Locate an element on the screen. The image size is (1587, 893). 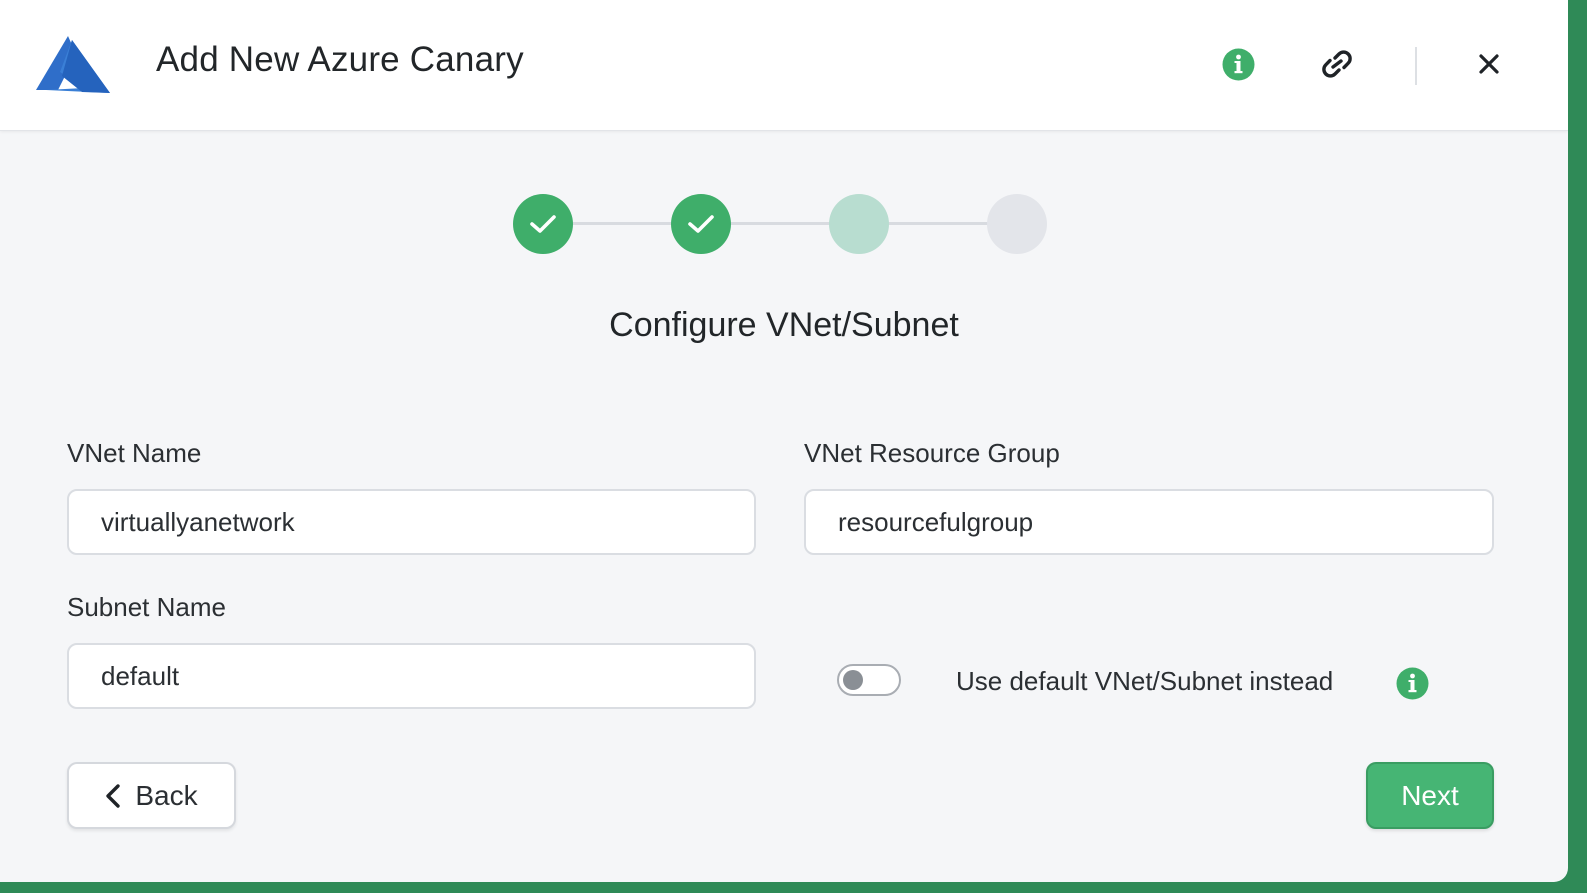
back-button-label: Back is located at coordinates (166, 795).